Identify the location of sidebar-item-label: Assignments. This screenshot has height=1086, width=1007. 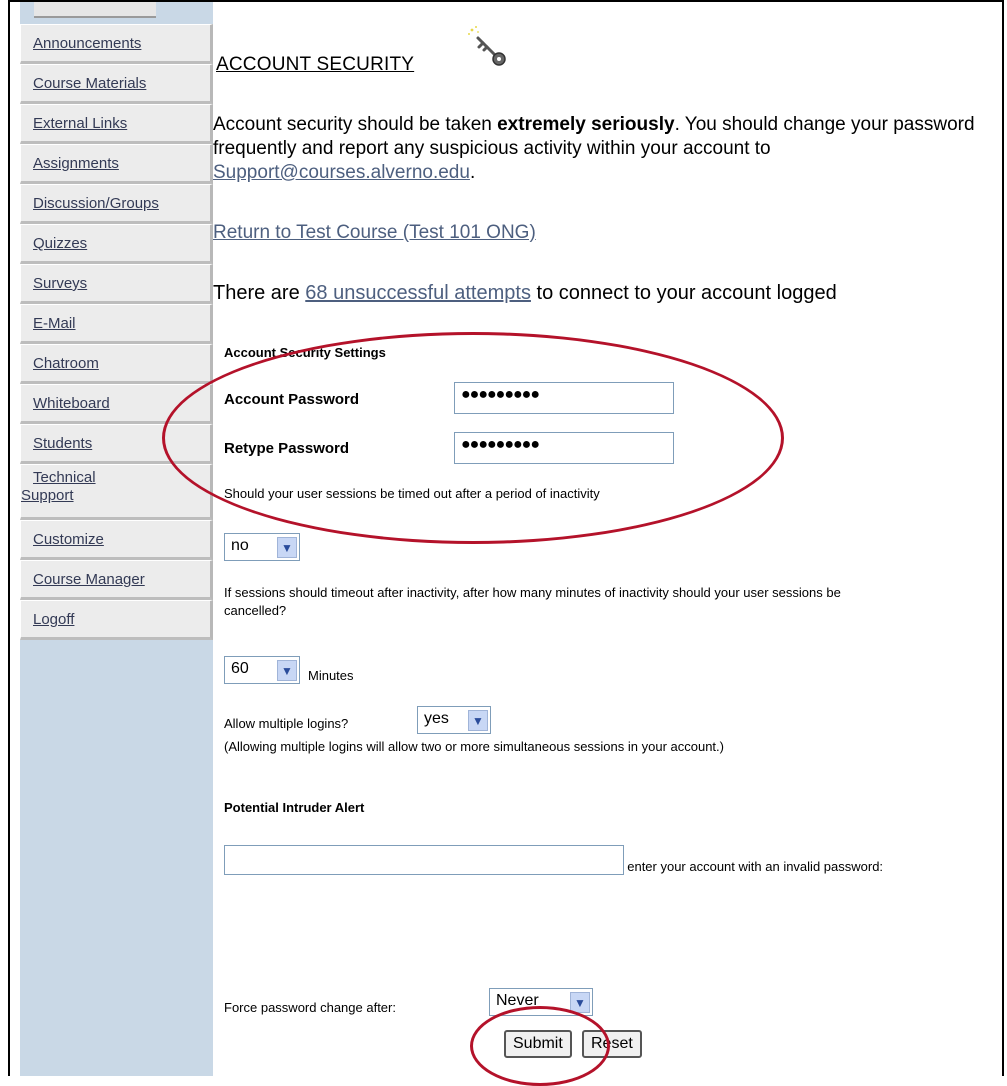
(76, 163).